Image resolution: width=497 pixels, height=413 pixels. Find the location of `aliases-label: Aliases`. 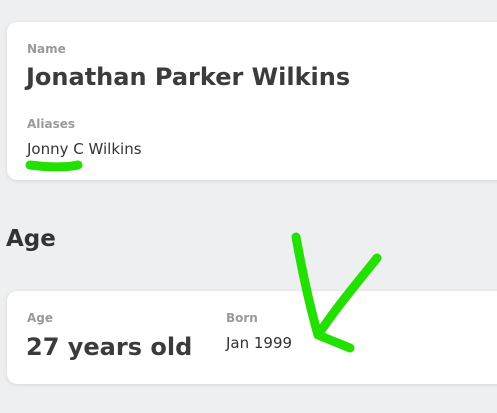

aliases-label: Aliases is located at coordinates (51, 124).